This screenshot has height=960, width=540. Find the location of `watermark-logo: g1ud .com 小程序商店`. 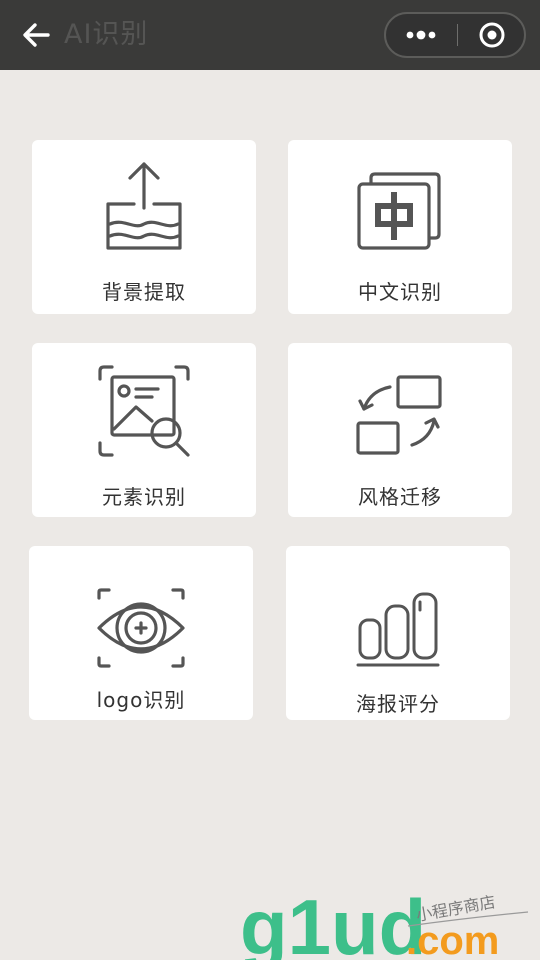

watermark-logo: g1ud .com 小程序商店 is located at coordinates (384, 921).